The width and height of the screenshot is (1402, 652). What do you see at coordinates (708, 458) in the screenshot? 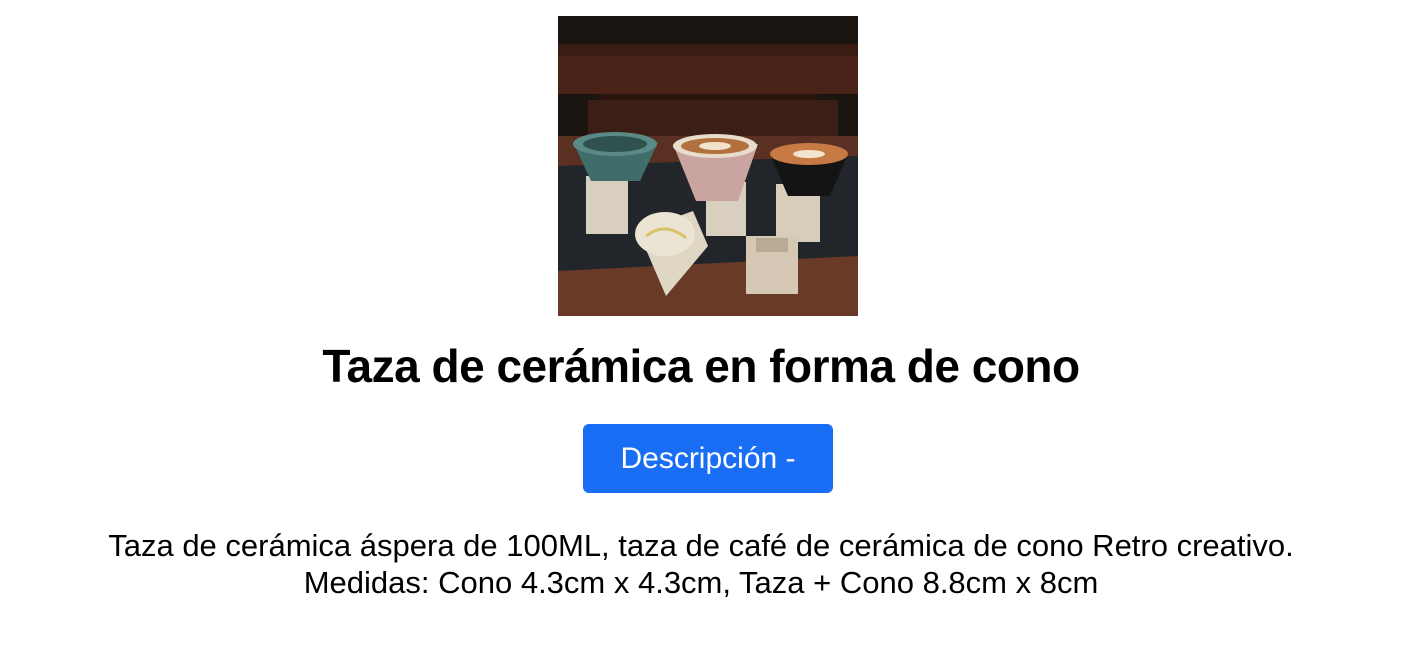
I see `description-toggle-button: Descripción -` at bounding box center [708, 458].